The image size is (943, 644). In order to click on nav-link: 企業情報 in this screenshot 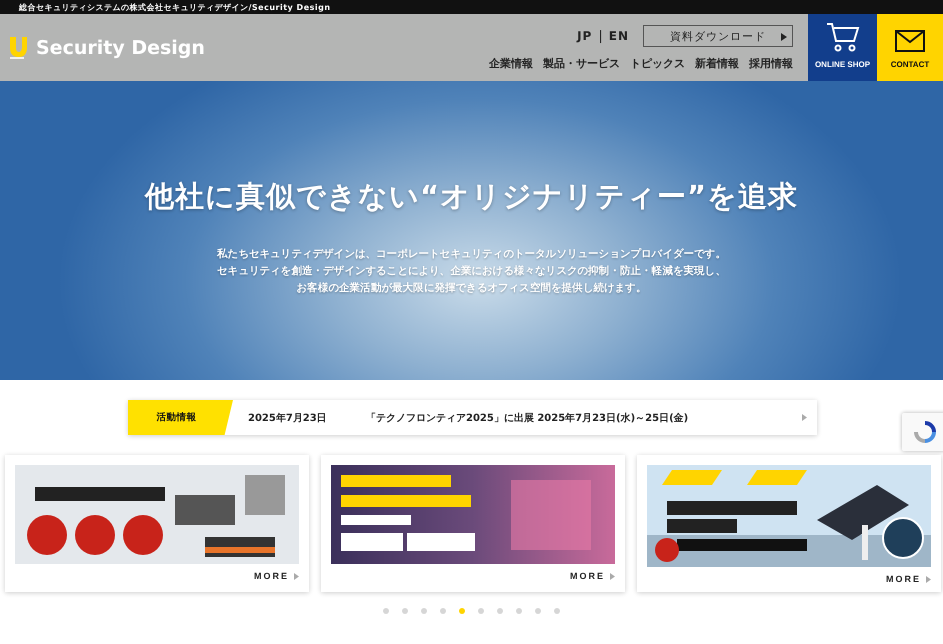, I will do `click(511, 63)`.